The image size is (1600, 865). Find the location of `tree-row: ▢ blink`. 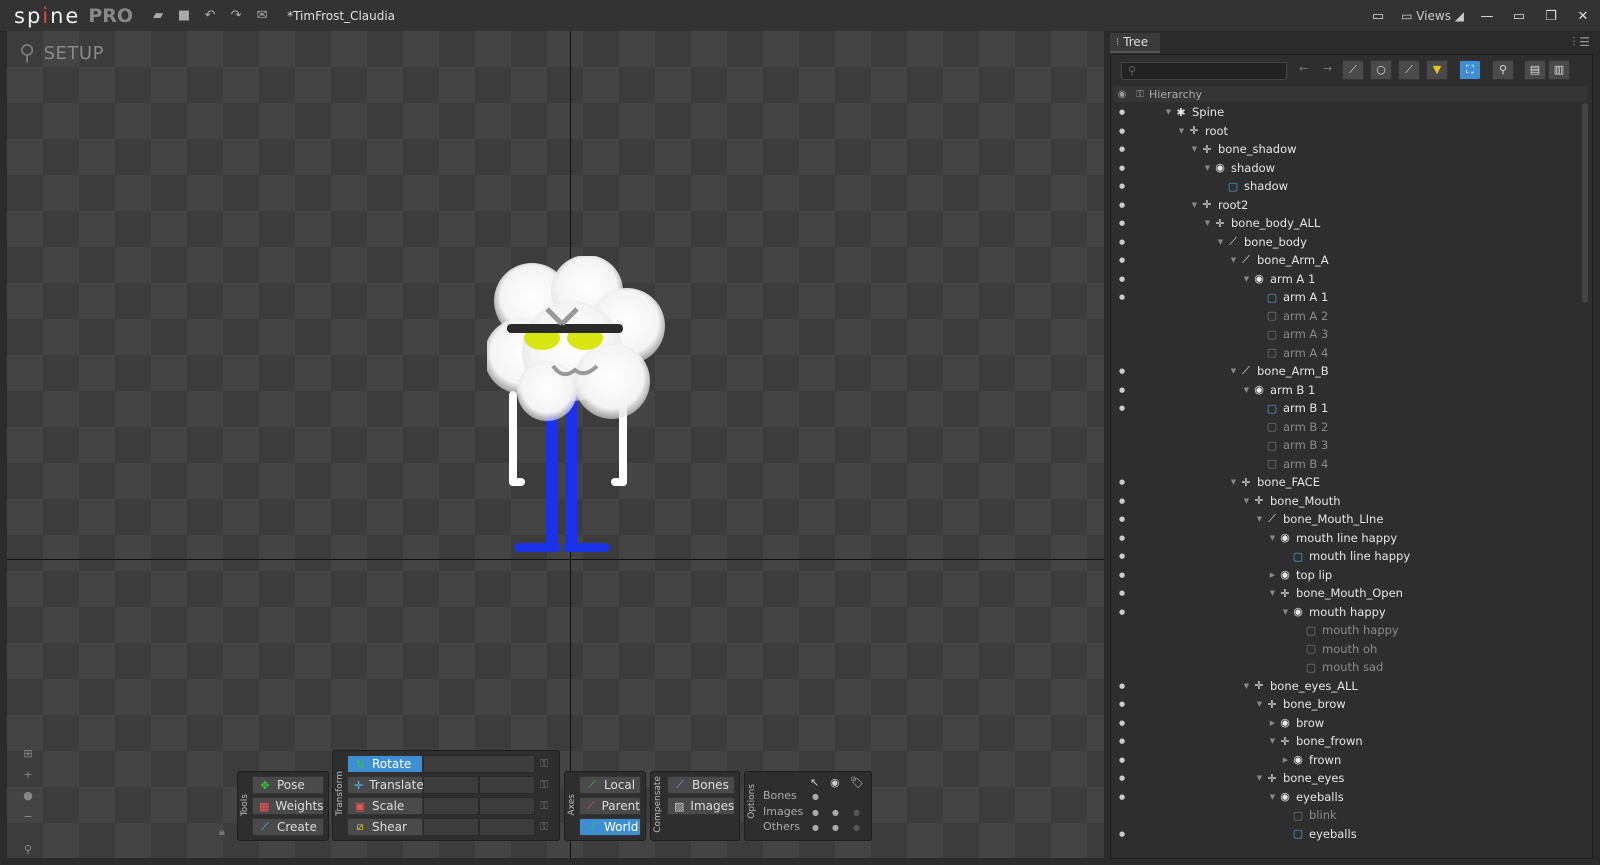

tree-row: ▢ blink is located at coordinates (1344, 815).